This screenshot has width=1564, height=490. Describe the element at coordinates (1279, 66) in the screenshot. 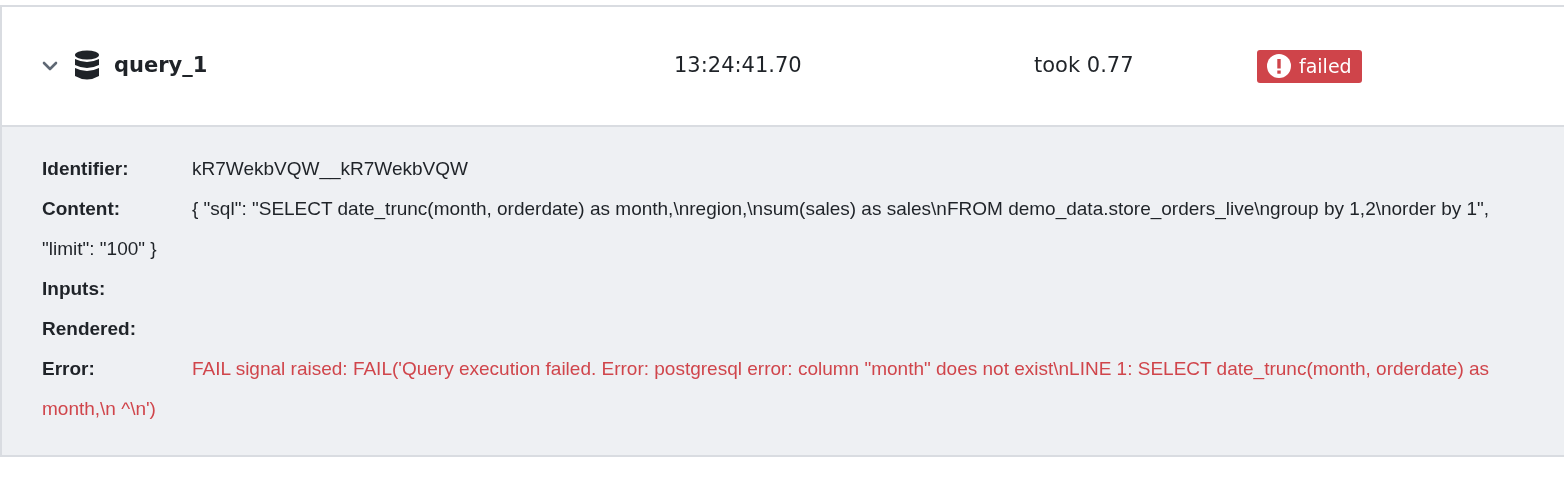

I see `exclamation-icon` at that location.